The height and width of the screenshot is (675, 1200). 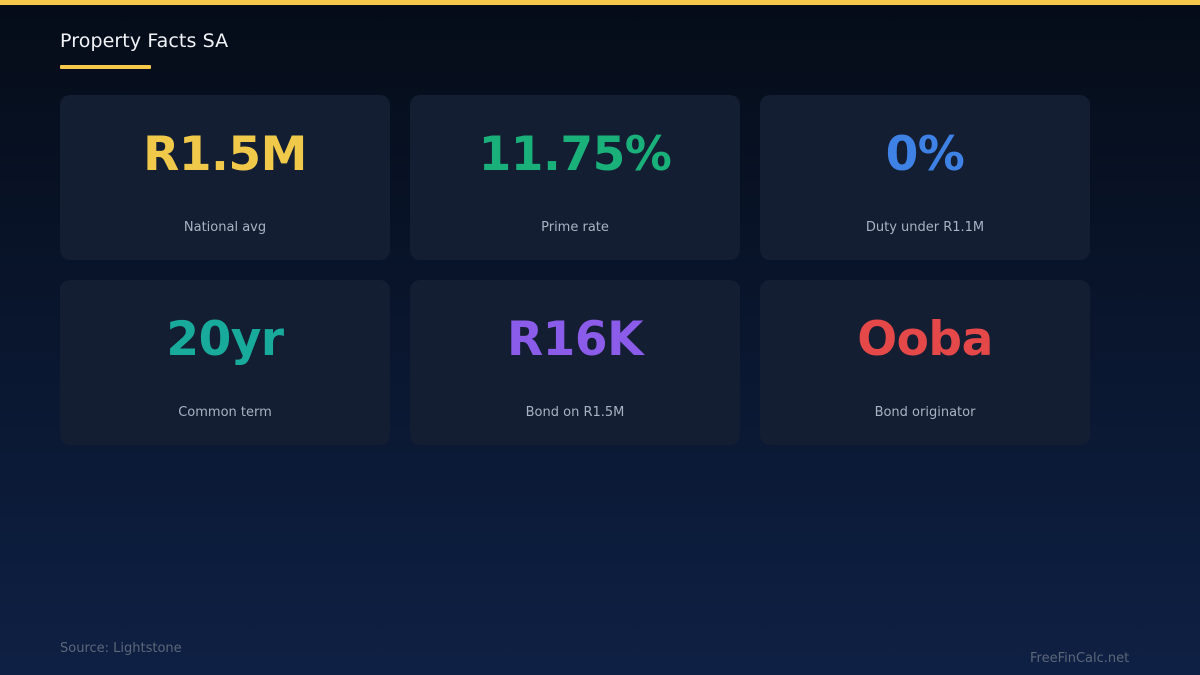 What do you see at coordinates (925, 339) in the screenshot?
I see `stat-value: Ooba` at bounding box center [925, 339].